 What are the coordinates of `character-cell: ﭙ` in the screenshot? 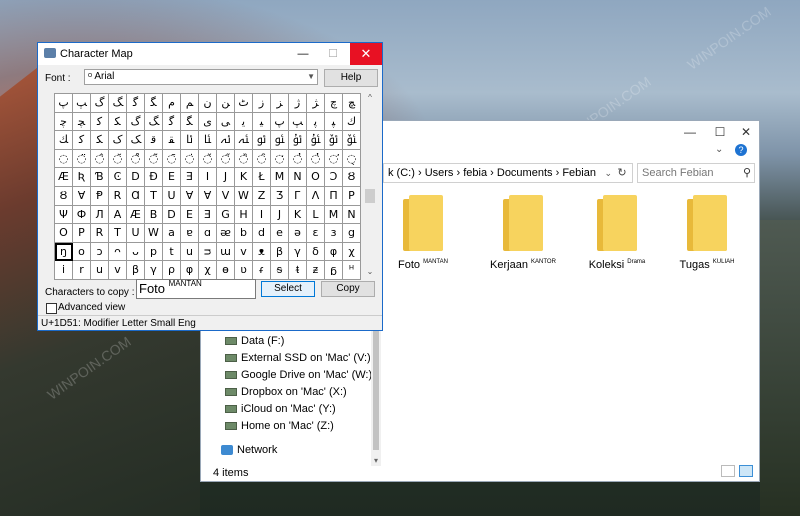 It's located at (334, 122).